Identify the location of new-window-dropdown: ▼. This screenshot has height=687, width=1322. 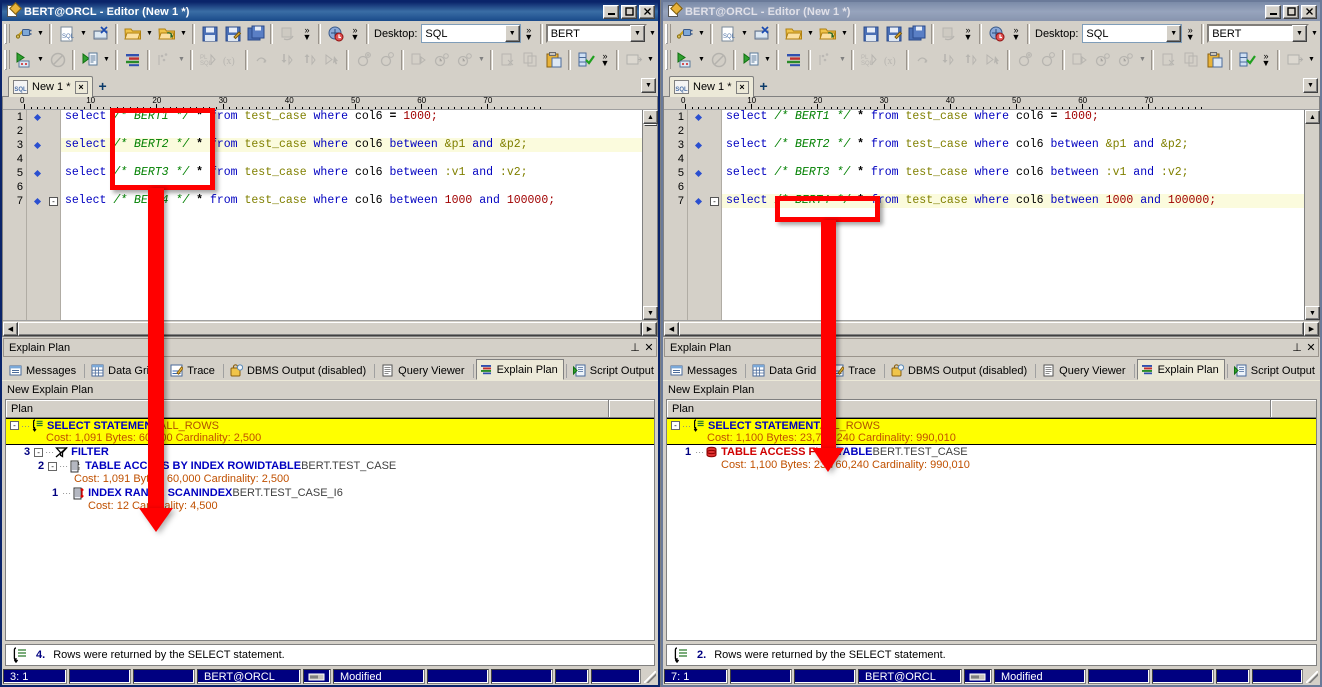
(744, 34).